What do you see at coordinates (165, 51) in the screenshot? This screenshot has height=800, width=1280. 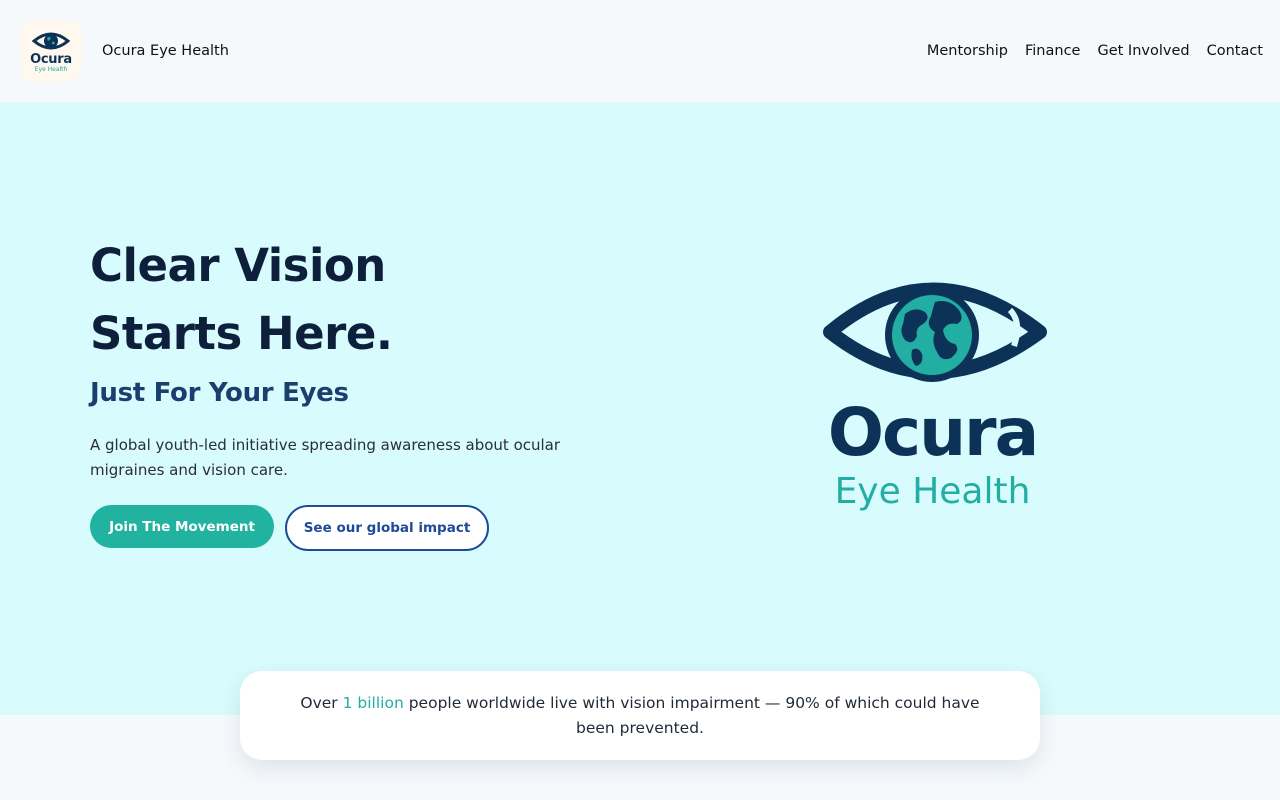 I see `brand-name: Ocura Eye Health` at bounding box center [165, 51].